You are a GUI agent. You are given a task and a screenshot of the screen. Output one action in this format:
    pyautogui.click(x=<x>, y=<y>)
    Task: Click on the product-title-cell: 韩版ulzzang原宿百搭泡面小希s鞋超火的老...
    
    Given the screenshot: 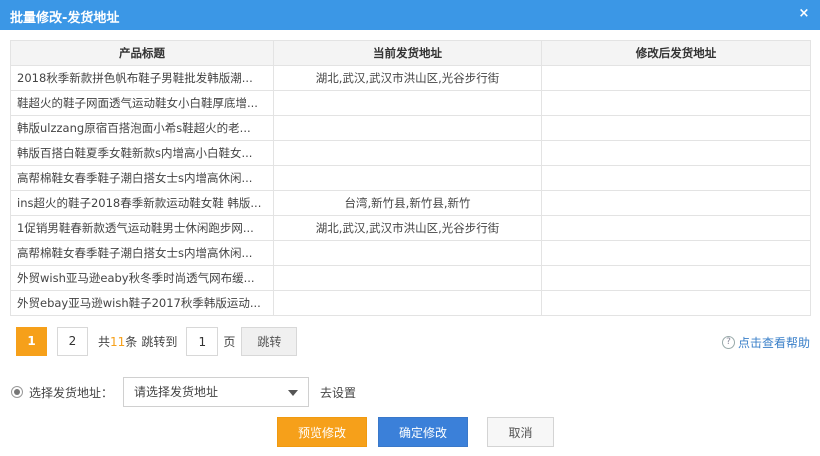 What is the action you would take?
    pyautogui.click(x=142, y=128)
    